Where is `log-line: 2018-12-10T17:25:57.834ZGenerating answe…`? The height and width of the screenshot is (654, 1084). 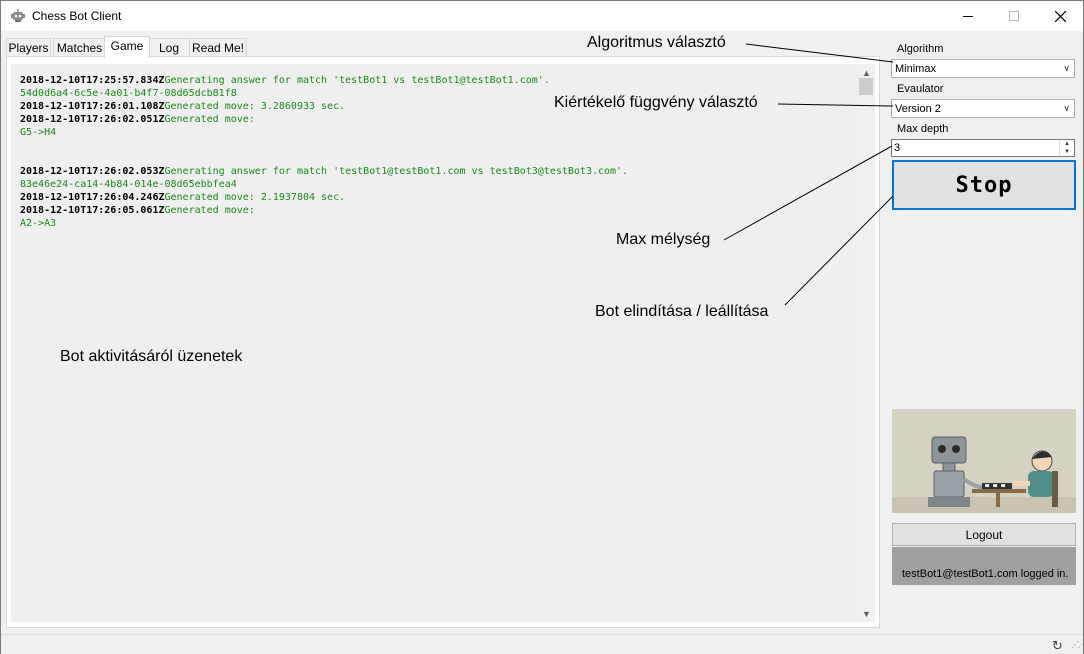 log-line: 2018-12-10T17:25:57.834ZGenerating answe… is located at coordinates (285, 80).